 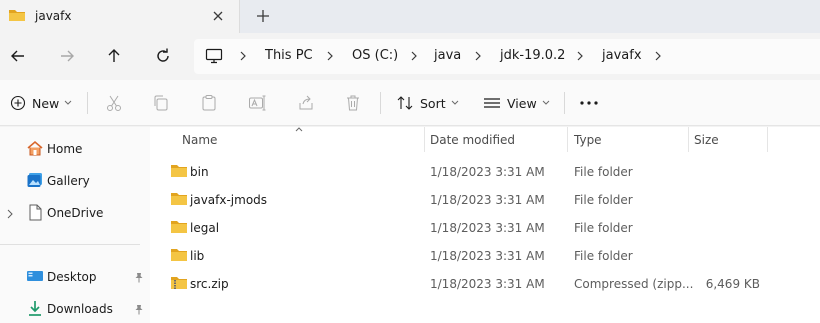 What do you see at coordinates (306, 103) in the screenshot?
I see `share-button` at bounding box center [306, 103].